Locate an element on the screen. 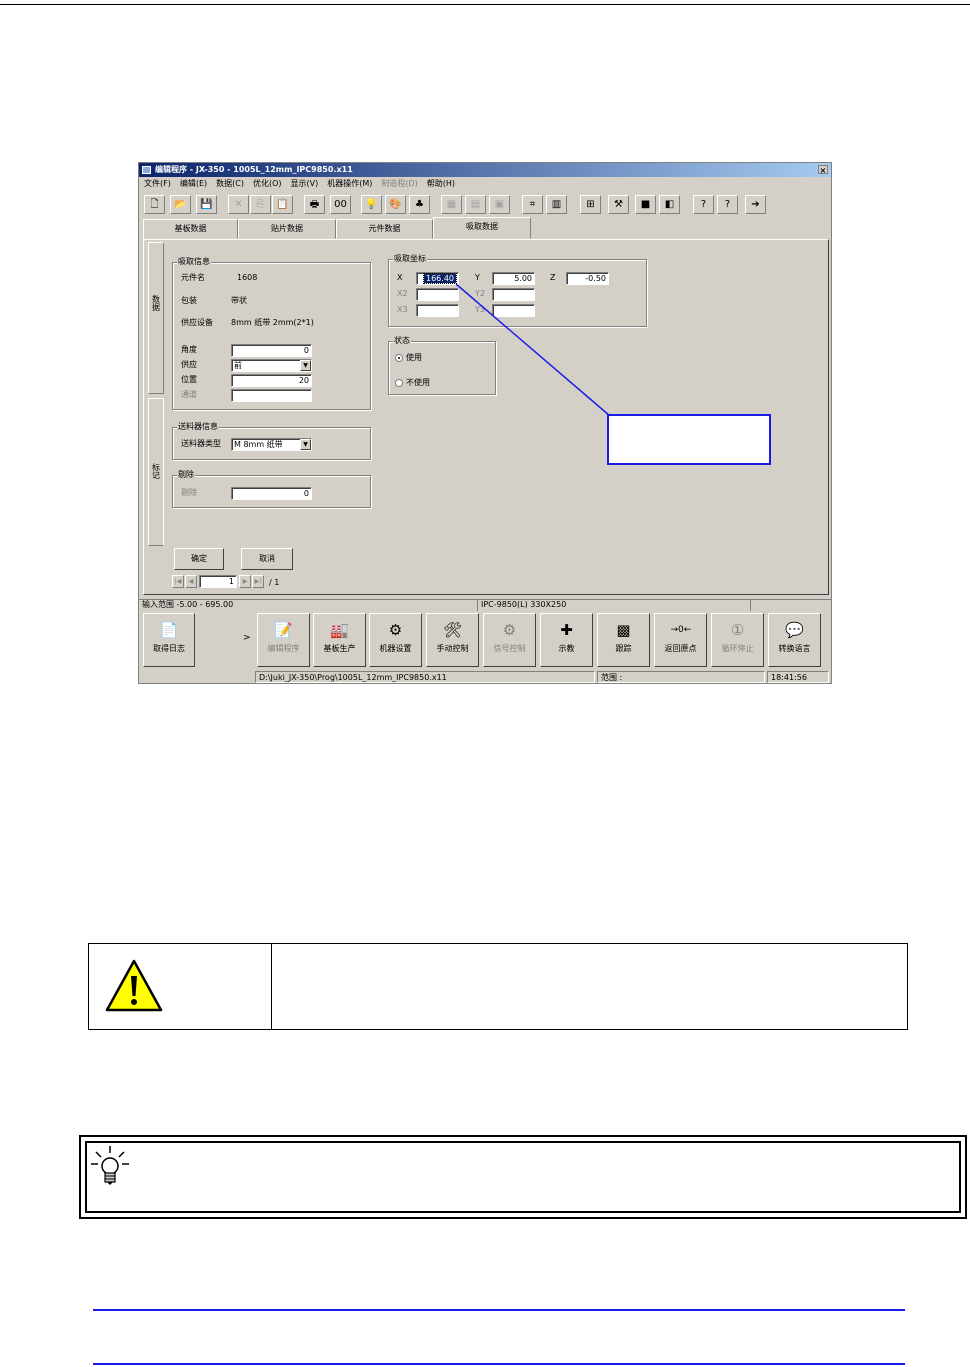  y2-label: Y2 is located at coordinates (480, 293).